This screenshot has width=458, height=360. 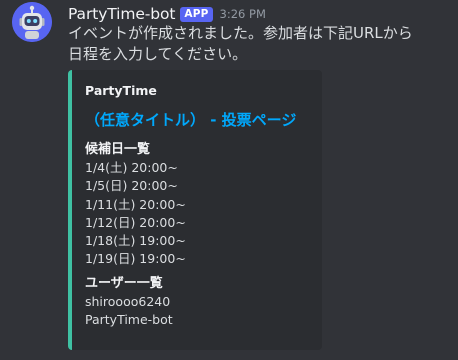 I want to click on embed-author: PartyTime, so click(x=121, y=90).